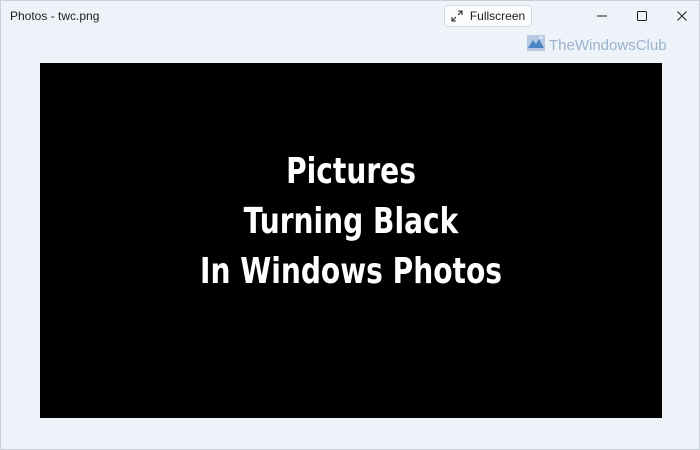 Image resolution: width=700 pixels, height=450 pixels. Describe the element at coordinates (350, 16) in the screenshot. I see `title-bar: Photos - twc.png Fullscreen` at that location.